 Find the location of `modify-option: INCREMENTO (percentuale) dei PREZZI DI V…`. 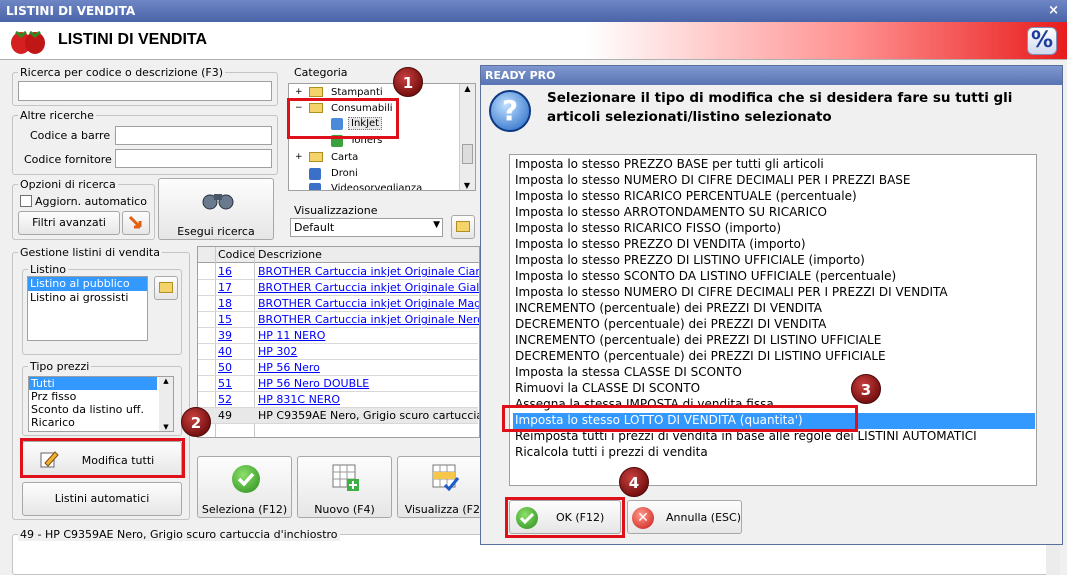

modify-option: INCREMENTO (percentuale) dei PREZZI DI V… is located at coordinates (774, 309).